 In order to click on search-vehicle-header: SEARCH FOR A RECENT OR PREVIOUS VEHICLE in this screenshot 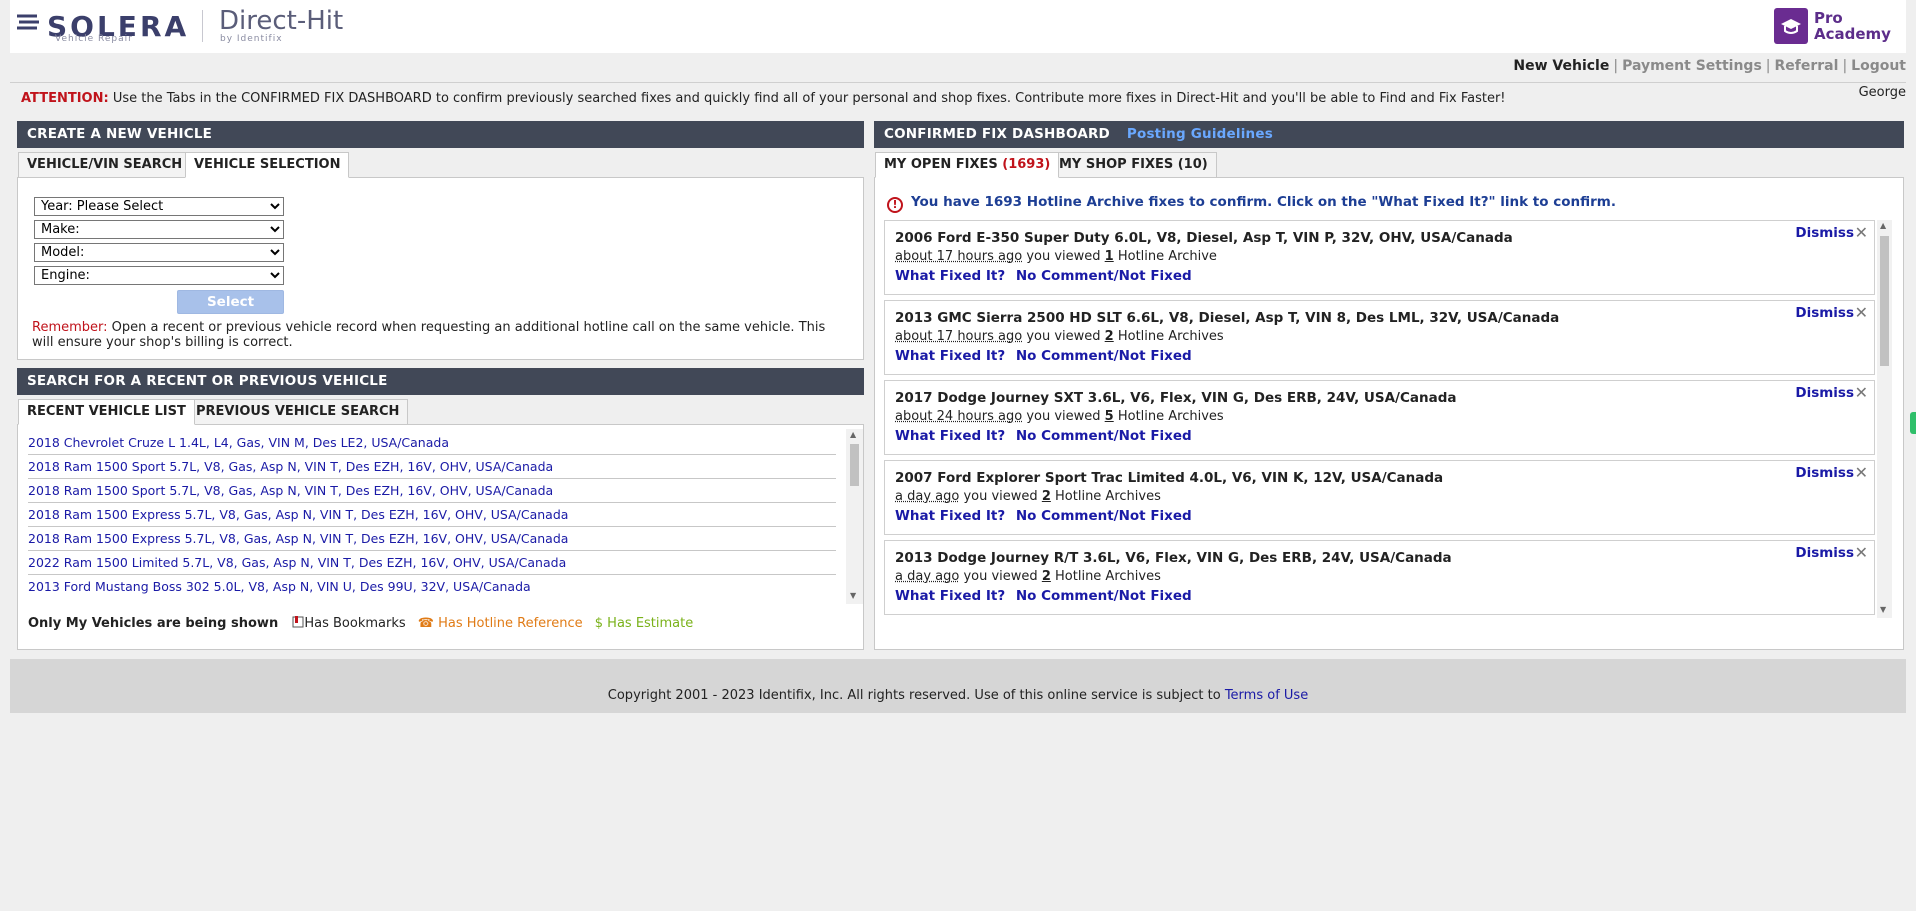, I will do `click(440, 381)`.